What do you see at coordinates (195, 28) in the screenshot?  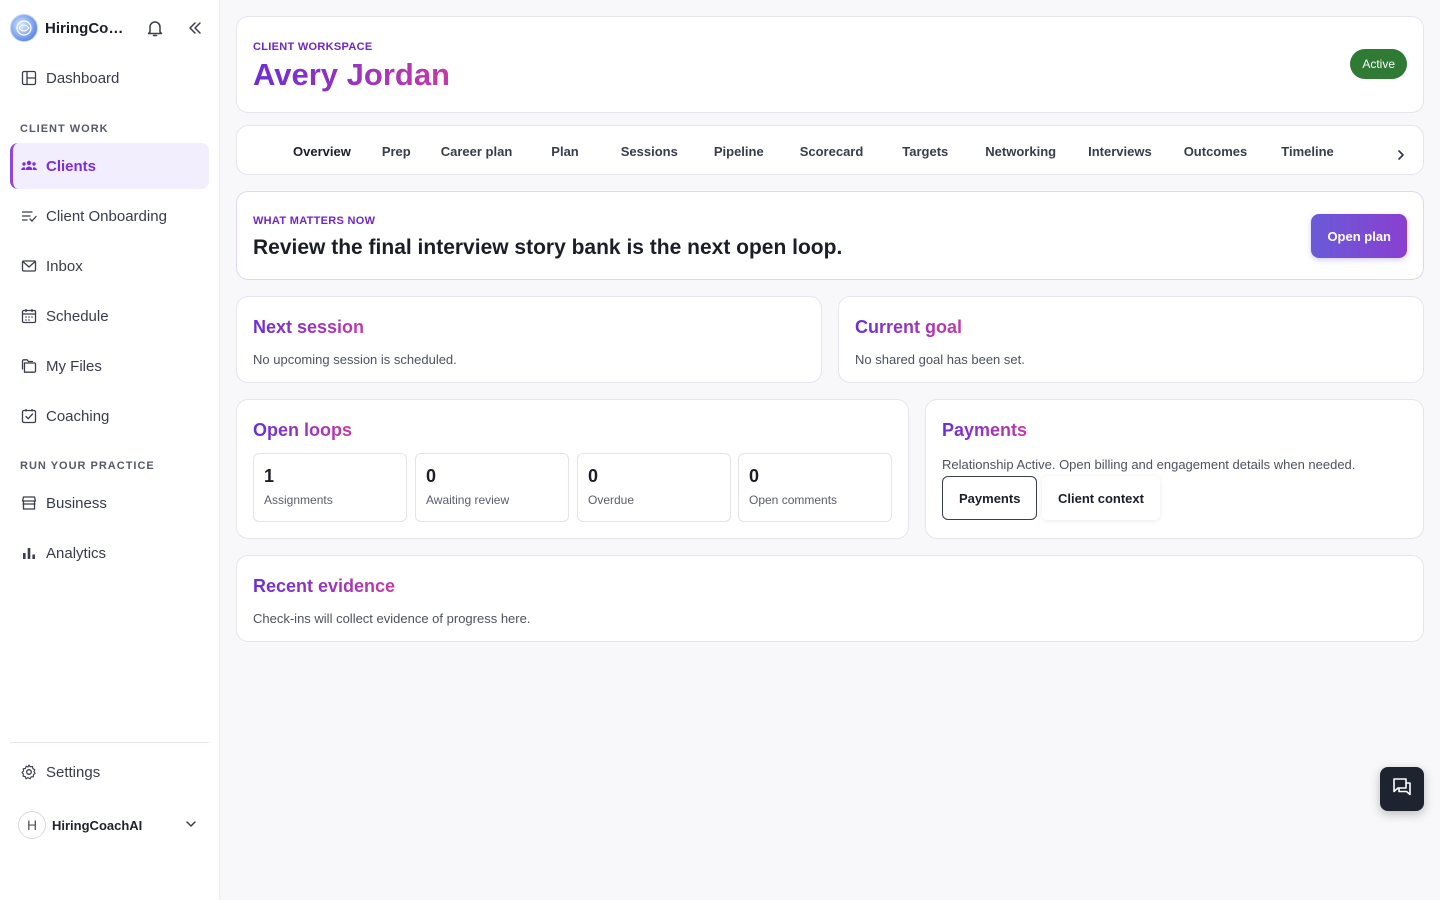 I see `collapse-sidebar-icon` at bounding box center [195, 28].